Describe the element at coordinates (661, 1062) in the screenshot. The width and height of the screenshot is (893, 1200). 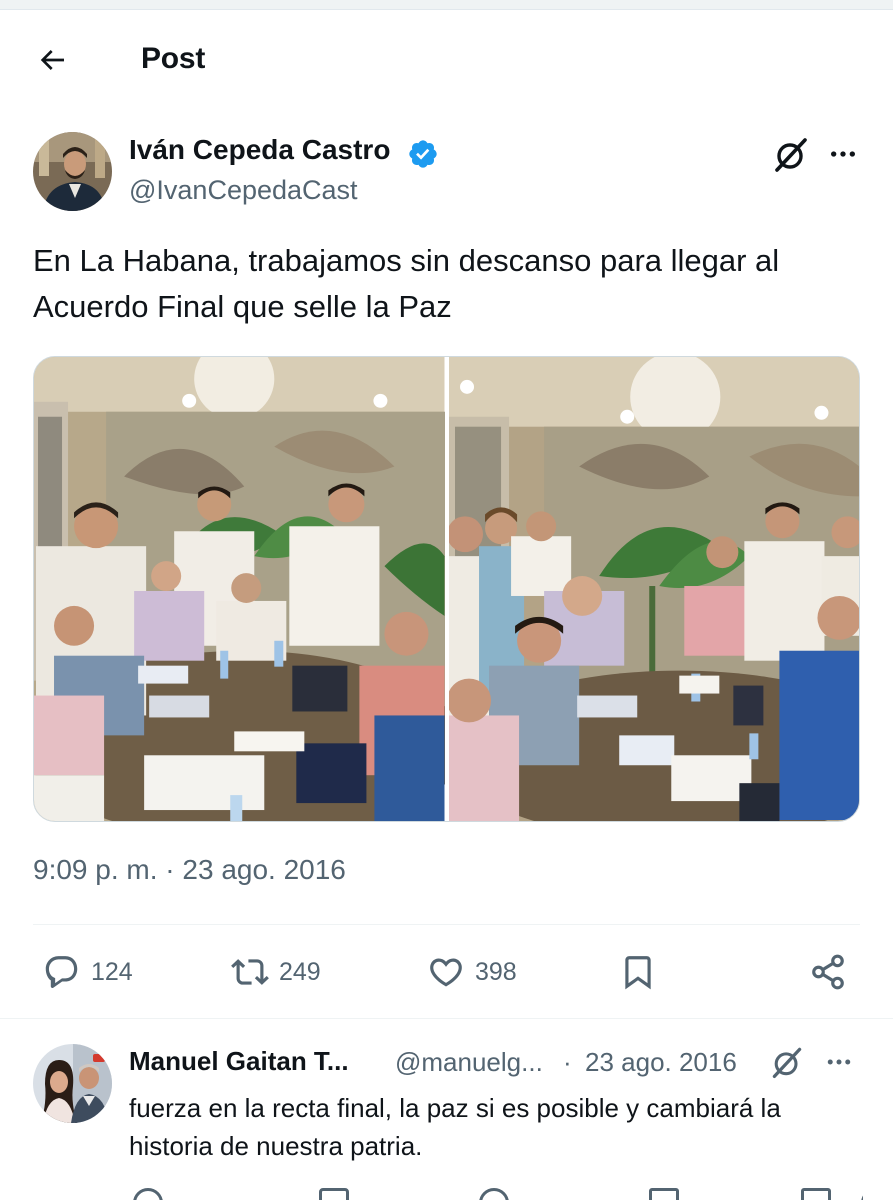
I see `reply-date: 23 ago. 2016` at that location.